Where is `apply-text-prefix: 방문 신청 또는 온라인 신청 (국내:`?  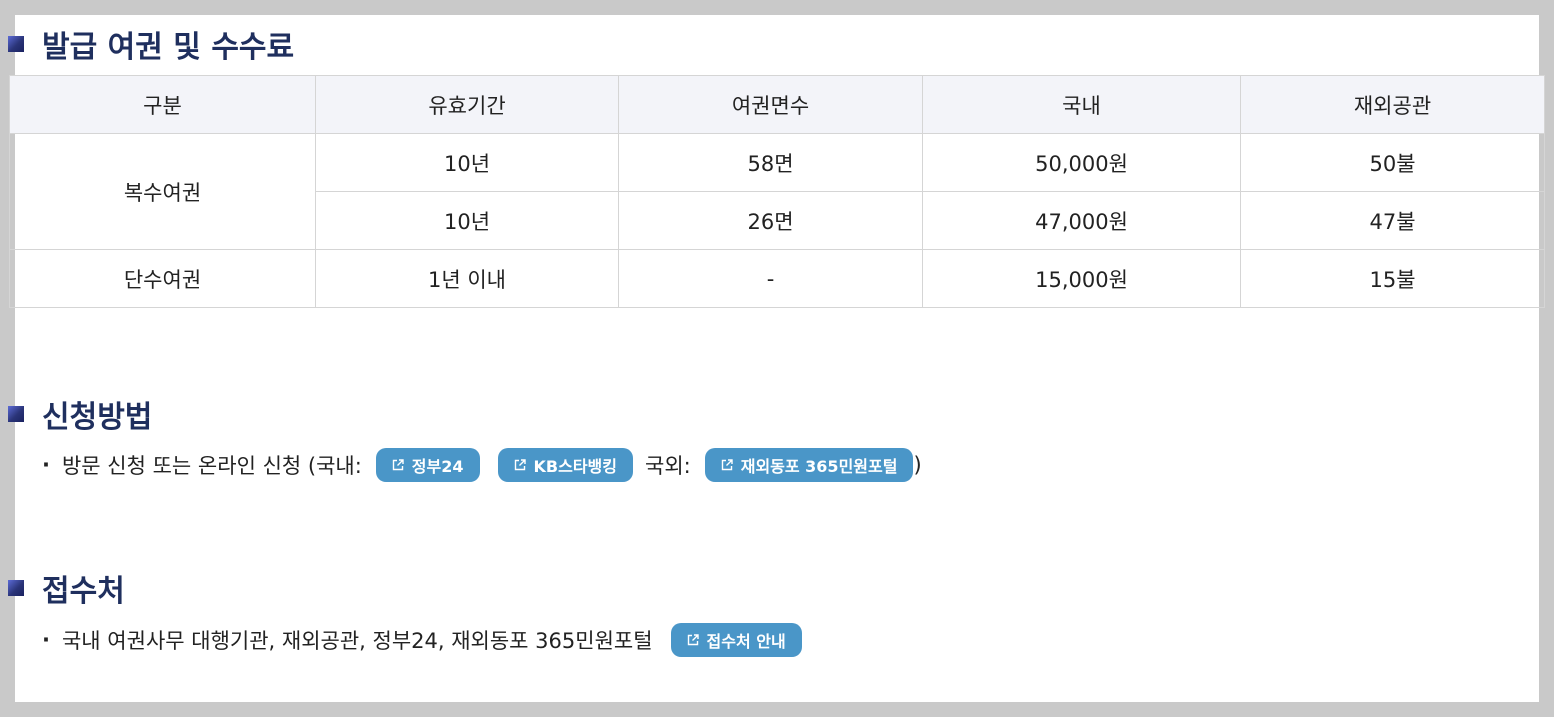
apply-text-prefix: 방문 신청 또는 온라인 신청 (국내: is located at coordinates (211, 466).